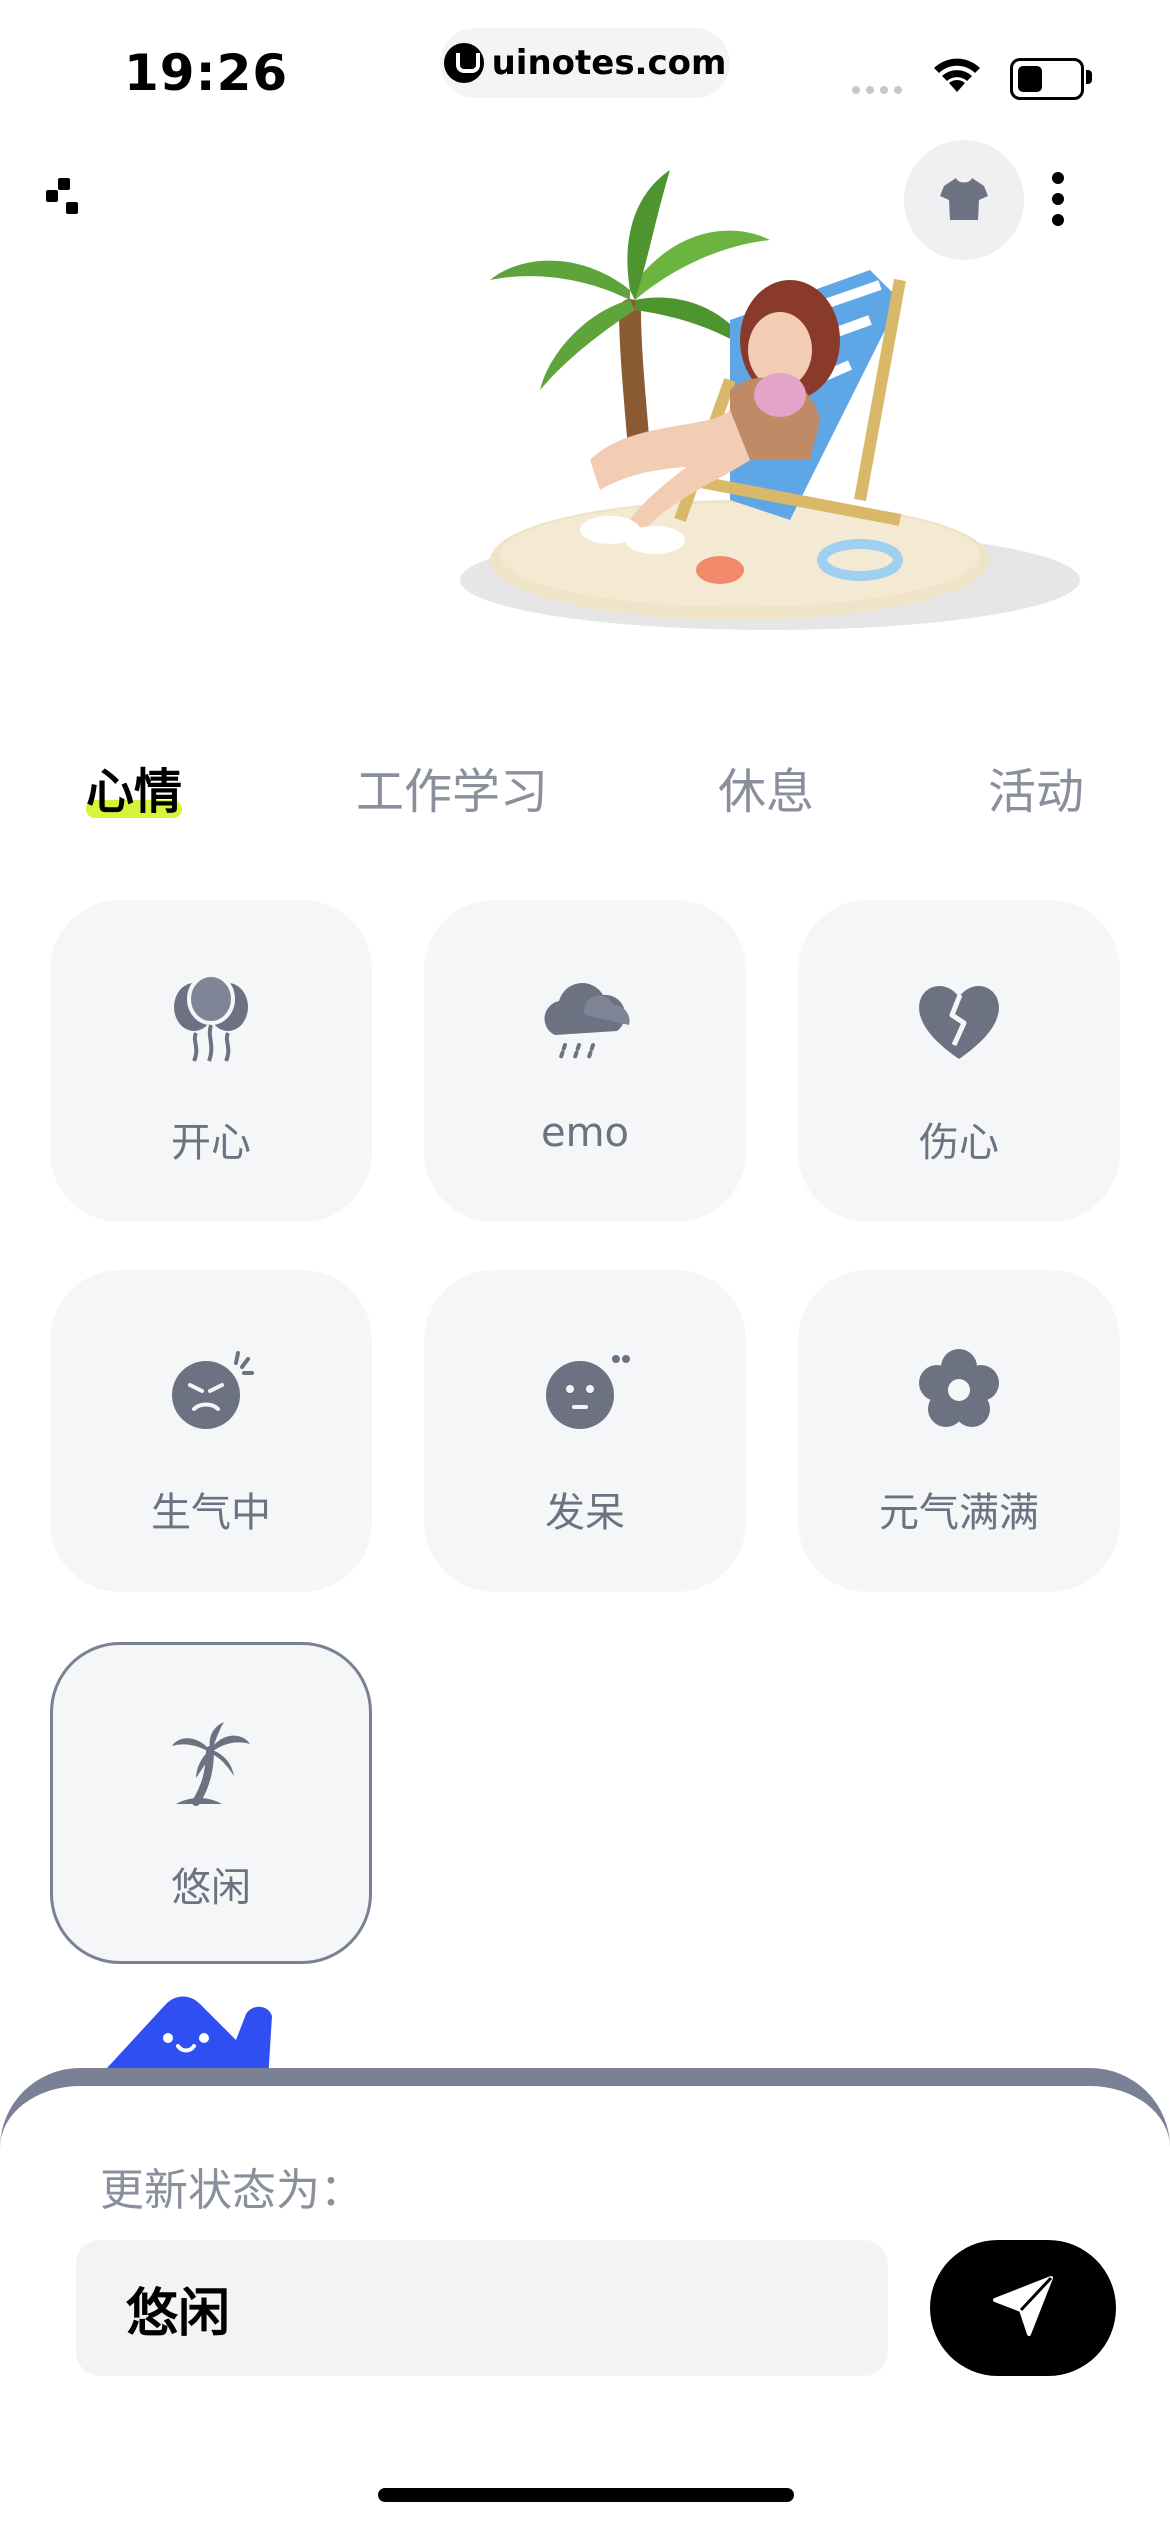  I want to click on mood-label: 开心, so click(211, 1143).